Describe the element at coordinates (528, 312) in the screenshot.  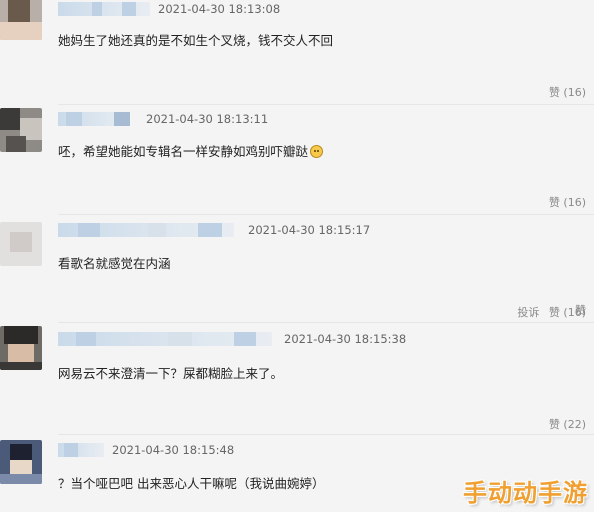
I see `report-button: 投诉` at that location.